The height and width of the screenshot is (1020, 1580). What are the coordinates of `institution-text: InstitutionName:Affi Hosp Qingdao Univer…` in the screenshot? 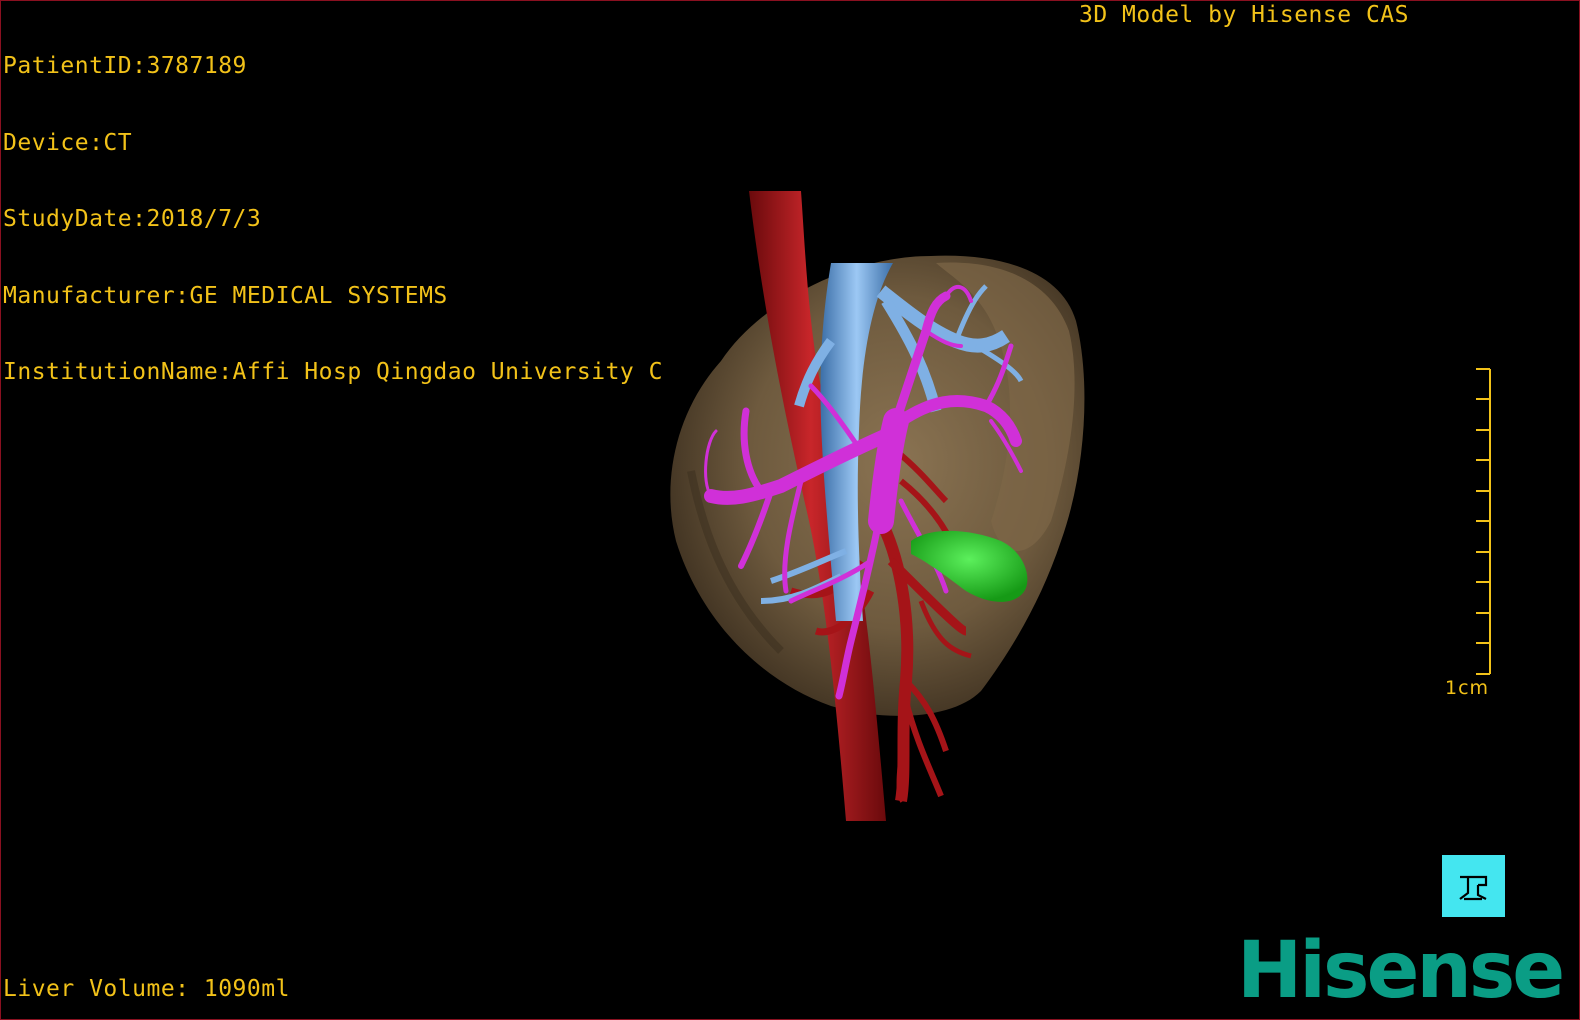 It's located at (333, 372).